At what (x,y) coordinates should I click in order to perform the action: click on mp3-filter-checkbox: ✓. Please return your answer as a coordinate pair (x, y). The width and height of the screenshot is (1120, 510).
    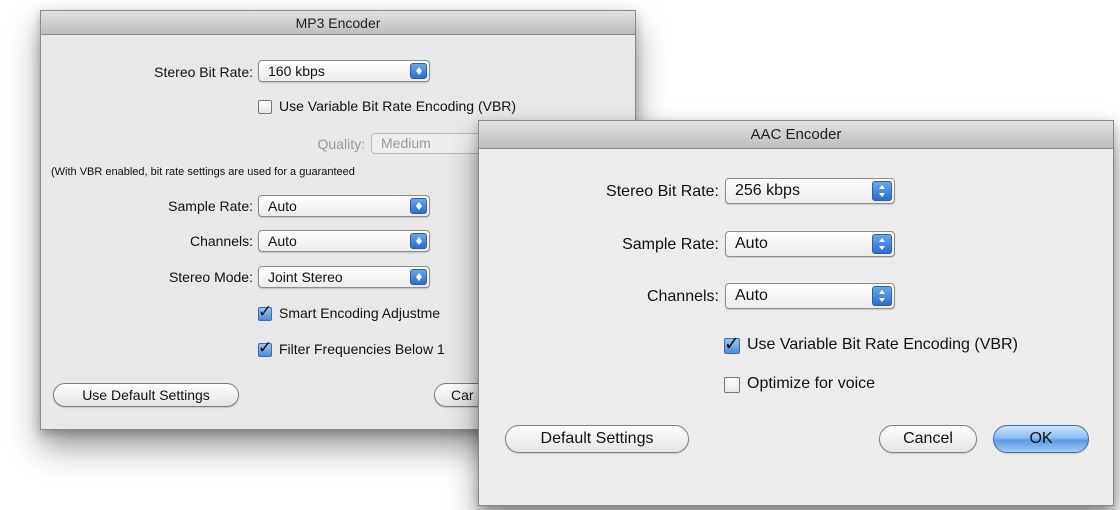
    Looking at the image, I should click on (265, 347).